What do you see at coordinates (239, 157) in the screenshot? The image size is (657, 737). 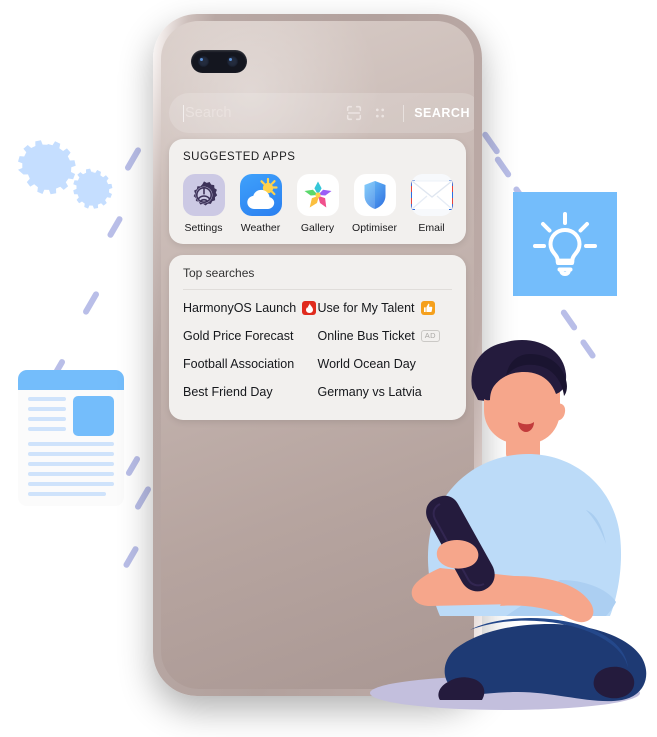 I see `suggested-apps-title: SUGGESTED APPS` at bounding box center [239, 157].